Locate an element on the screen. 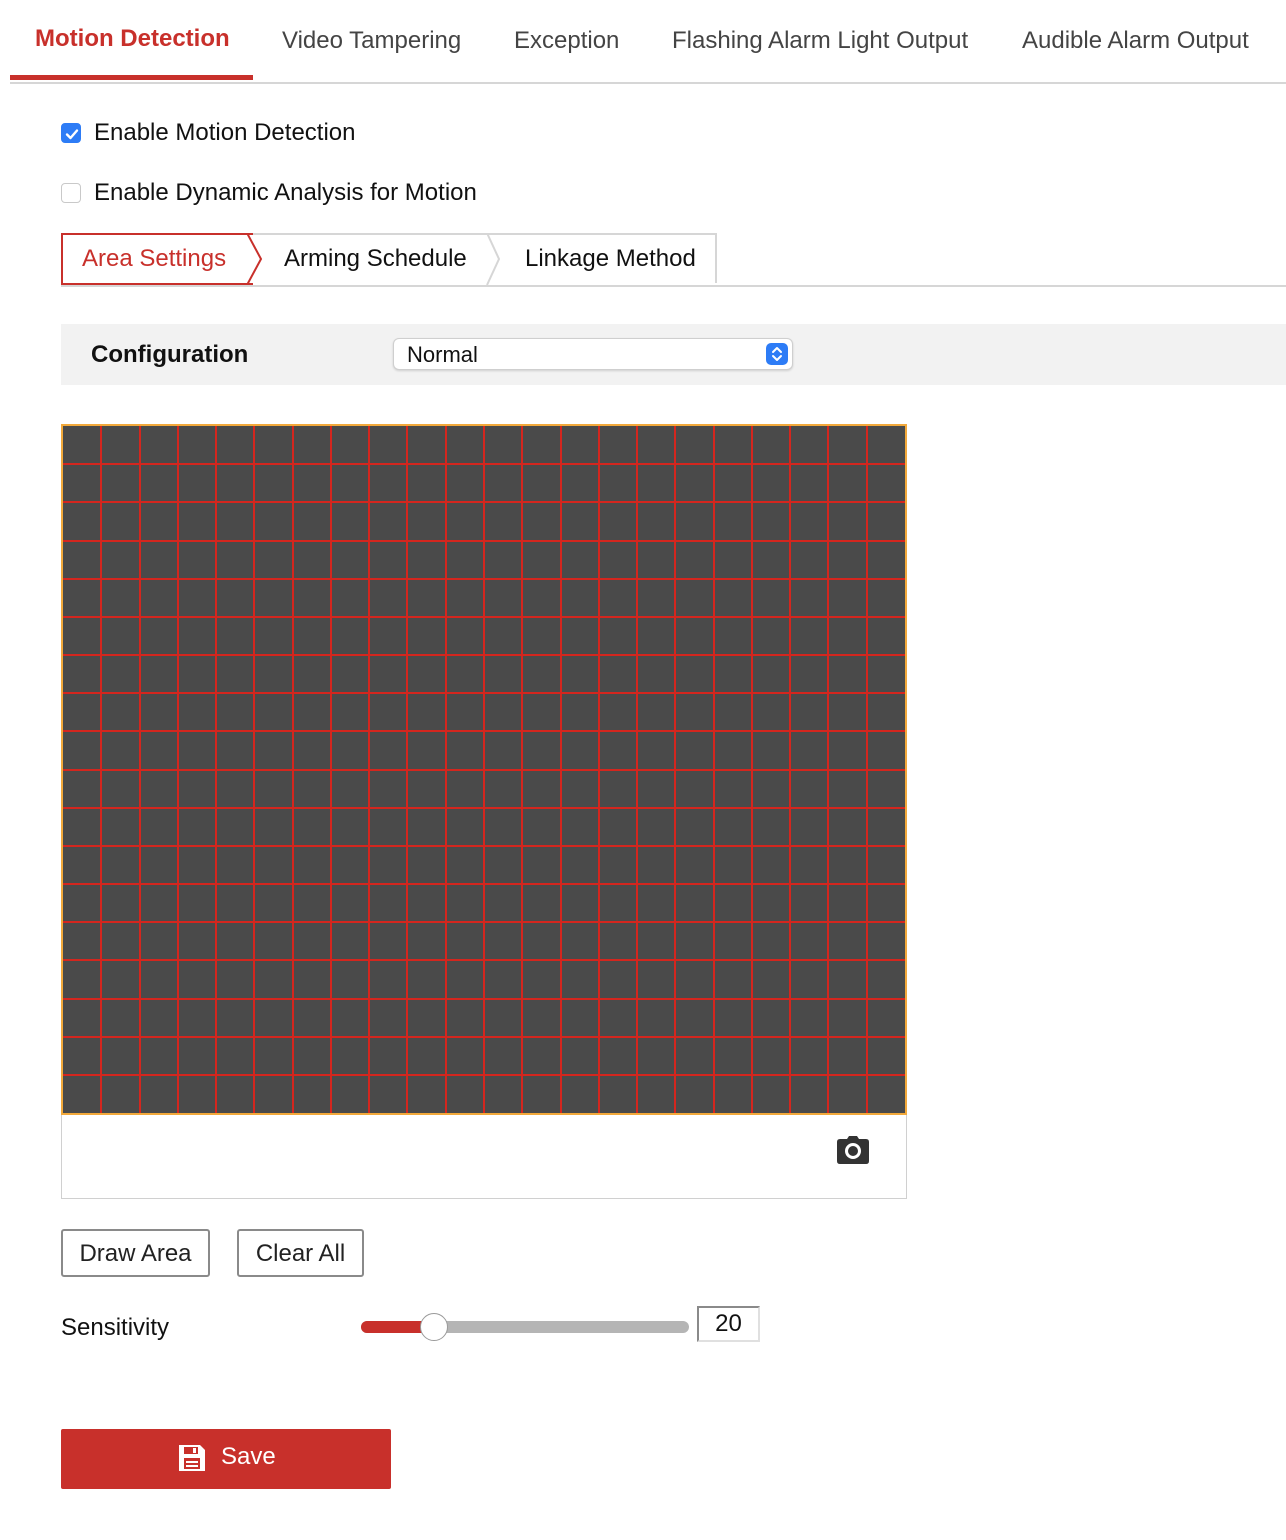 Image resolution: width=1286 pixels, height=1540 pixels. tab-video-tampering: Video Tampering is located at coordinates (371, 41).